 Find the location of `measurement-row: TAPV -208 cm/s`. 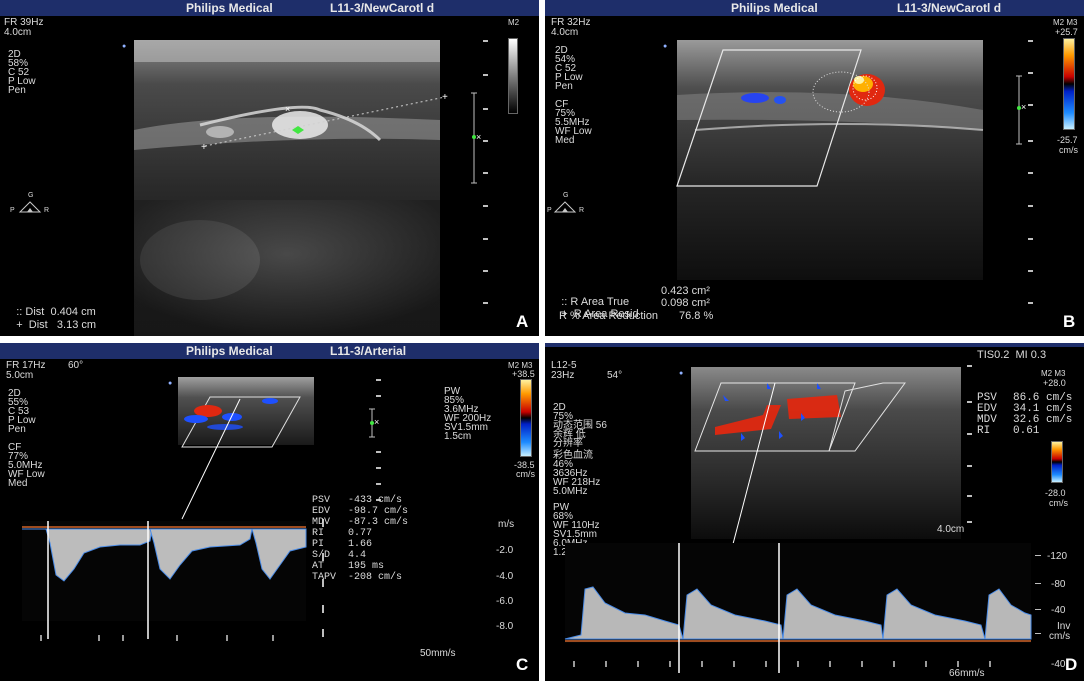

measurement-row: TAPV -208 cm/s is located at coordinates (412, 577).